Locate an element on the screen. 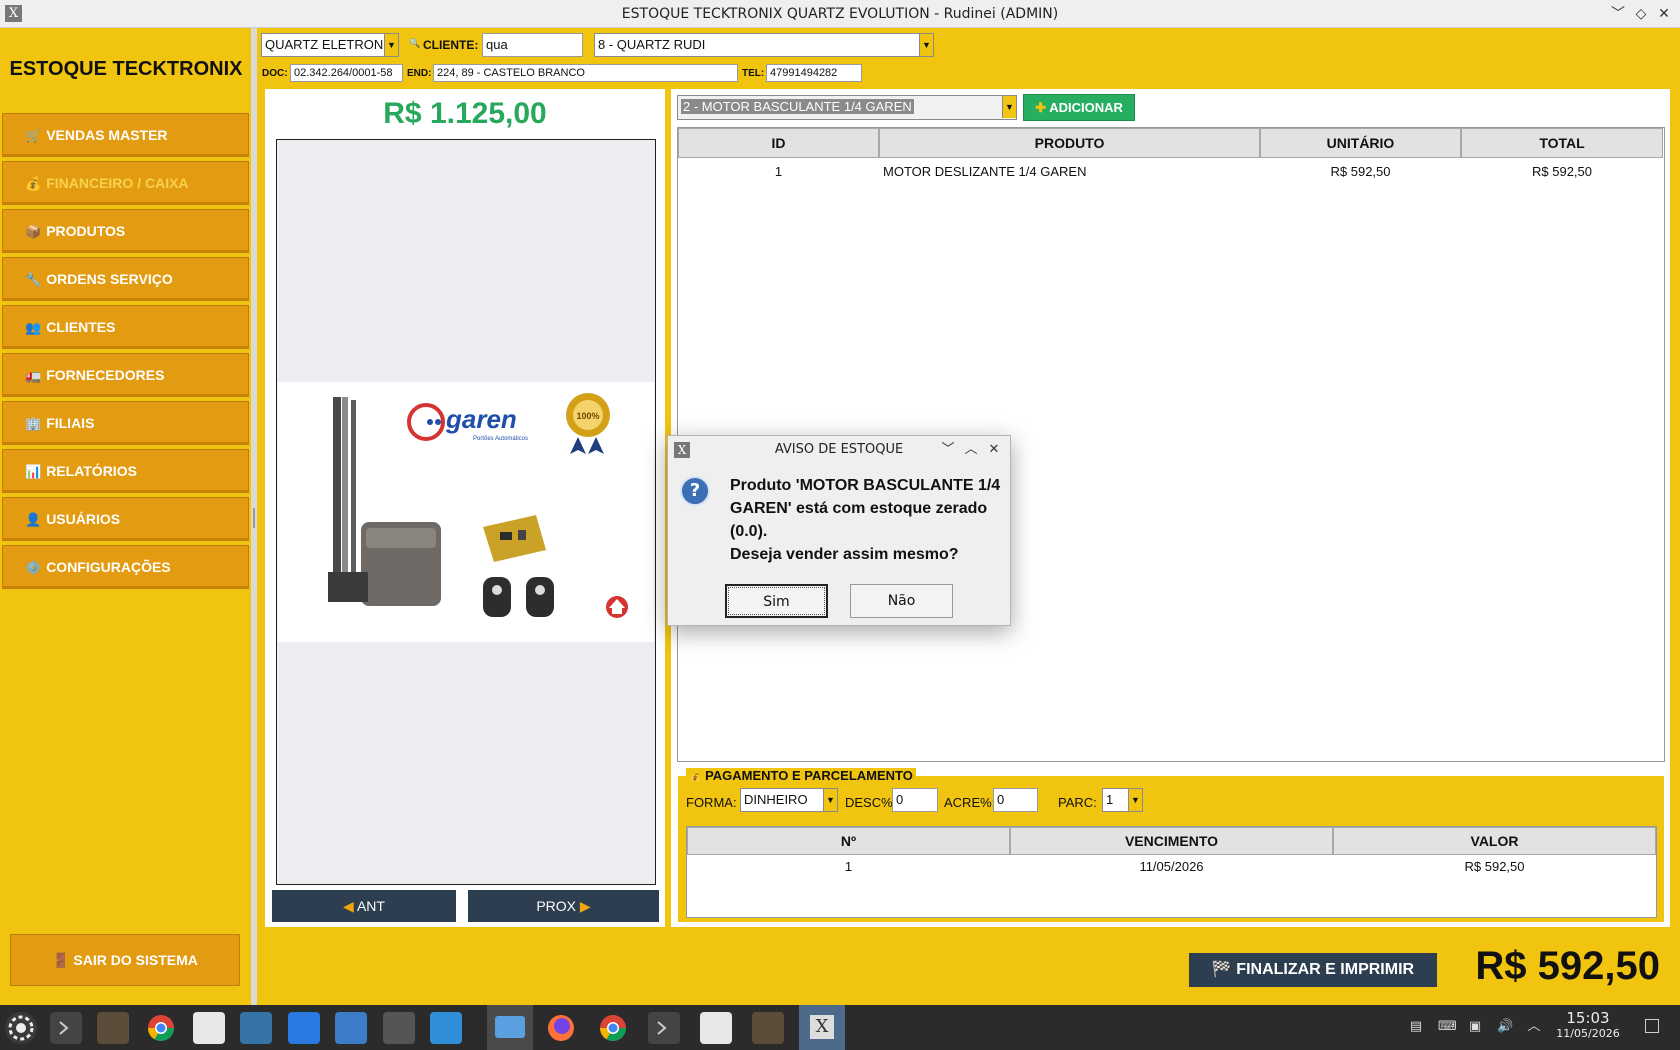 This screenshot has width=1680, height=1050. sidebar-item-produtos: 📦 PRODUTOS is located at coordinates (125, 231).